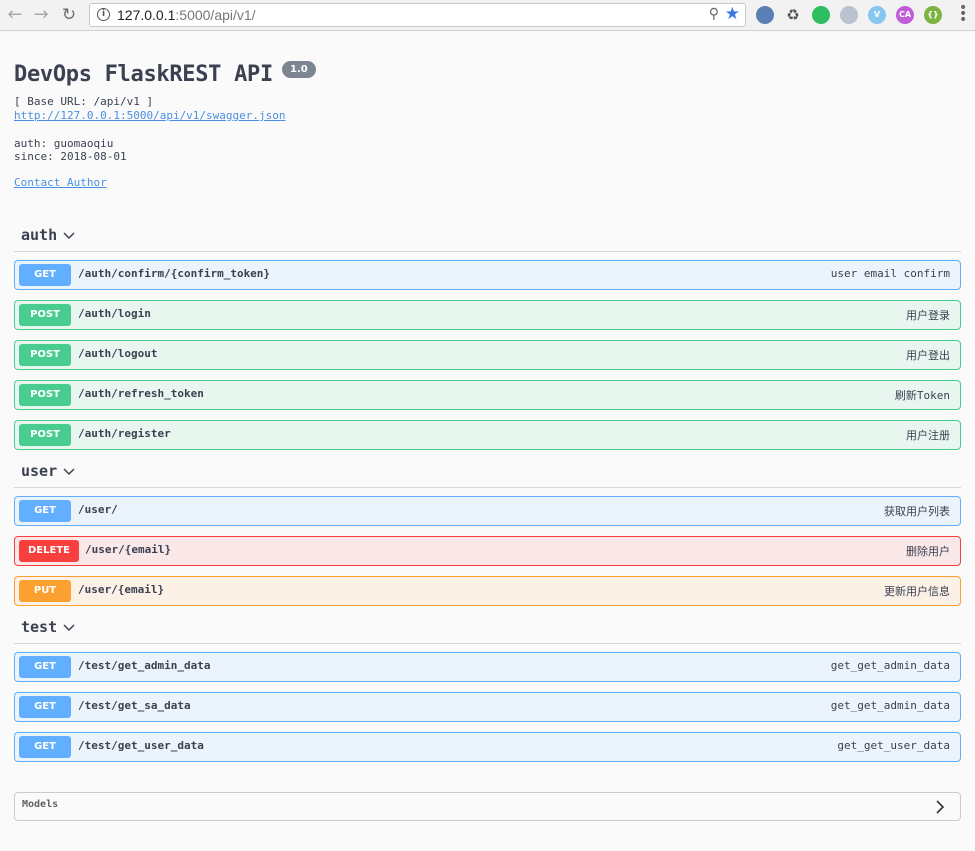 The width and height of the screenshot is (975, 851). Describe the element at coordinates (299, 69) in the screenshot. I see `version-badge: 1.0` at that location.